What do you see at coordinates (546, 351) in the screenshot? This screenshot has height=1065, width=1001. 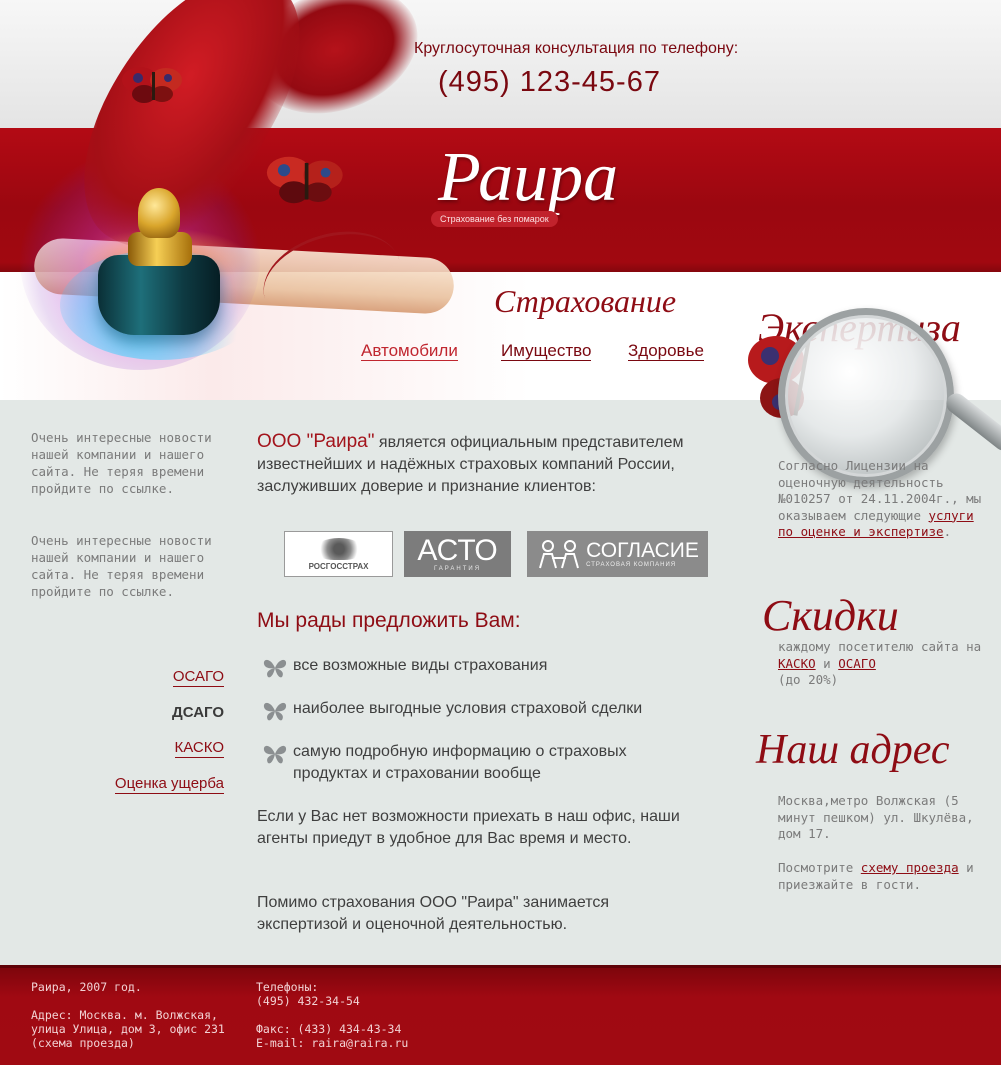 I see `nav-link-property: Имущество` at bounding box center [546, 351].